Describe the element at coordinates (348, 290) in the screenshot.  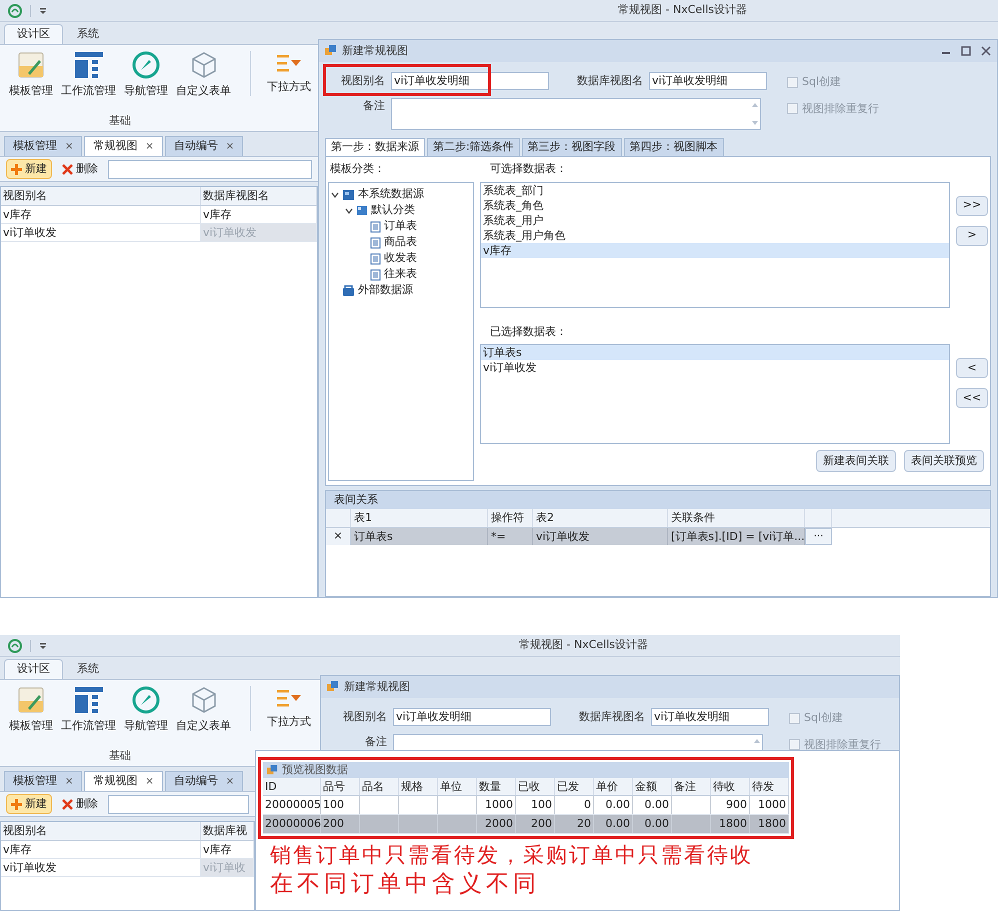
I see `database-icon` at that location.